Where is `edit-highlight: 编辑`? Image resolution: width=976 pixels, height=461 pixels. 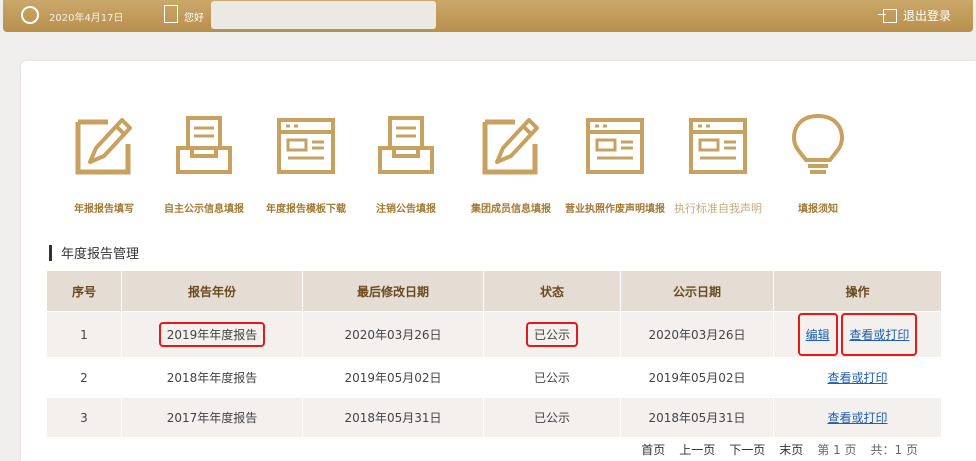
edit-highlight: 编辑 is located at coordinates (817, 334).